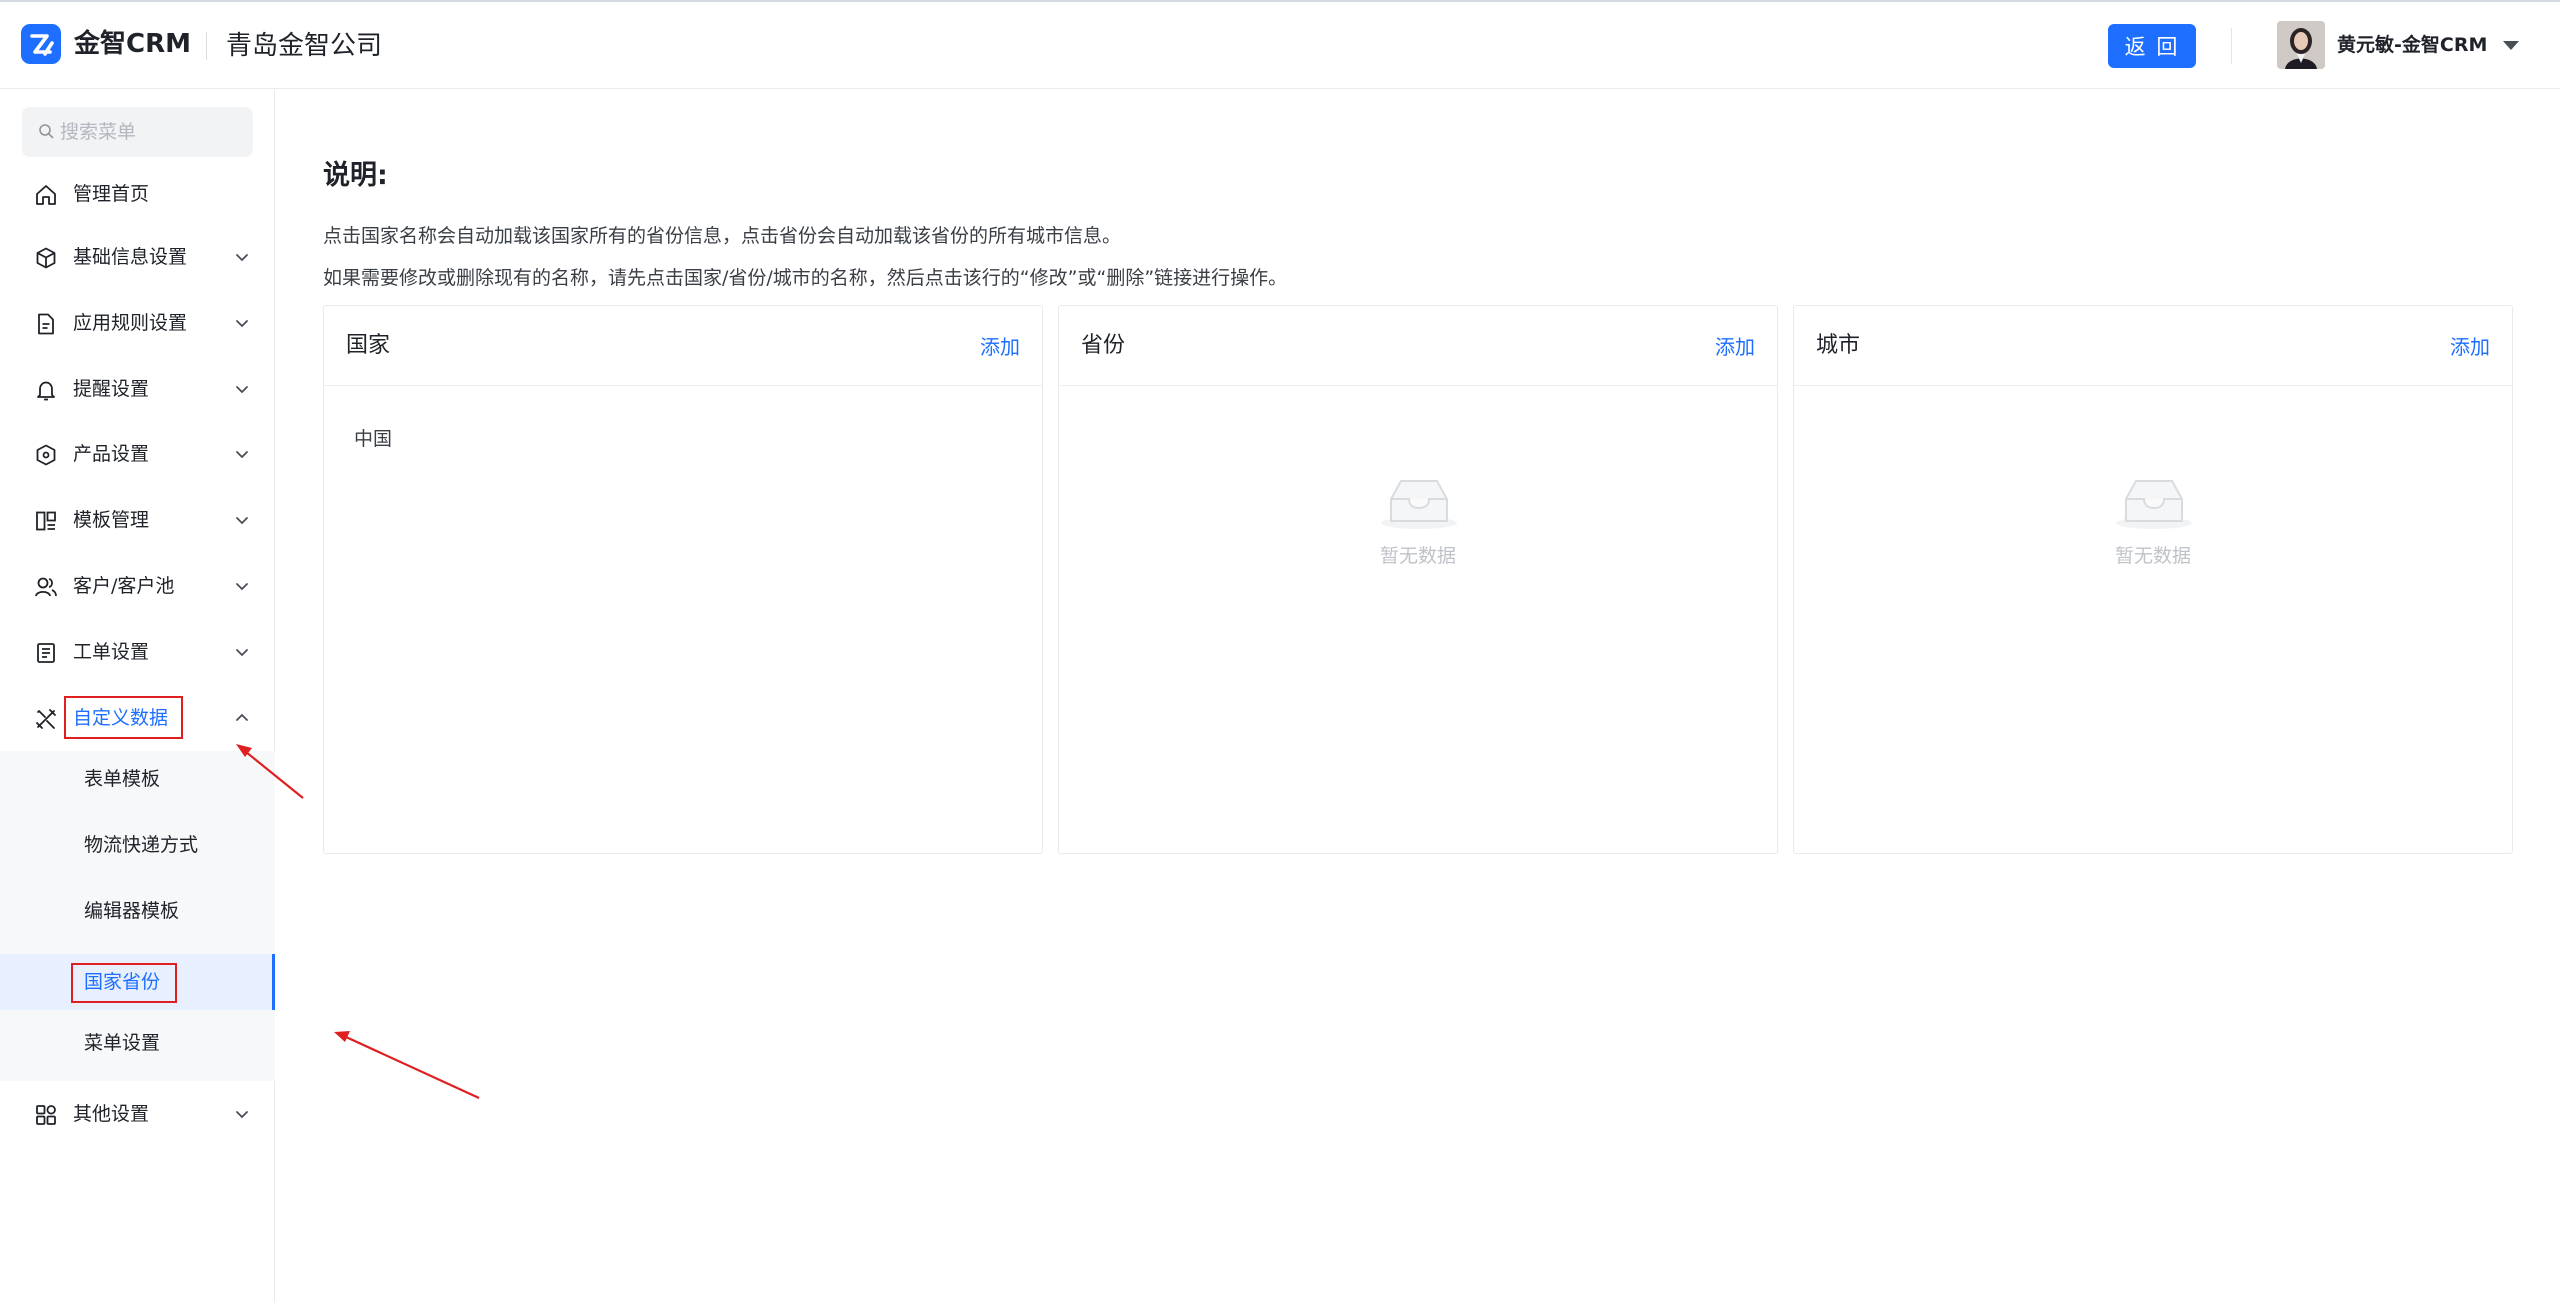 This screenshot has height=1302, width=2560. I want to click on back-button: 返 回, so click(2152, 46).